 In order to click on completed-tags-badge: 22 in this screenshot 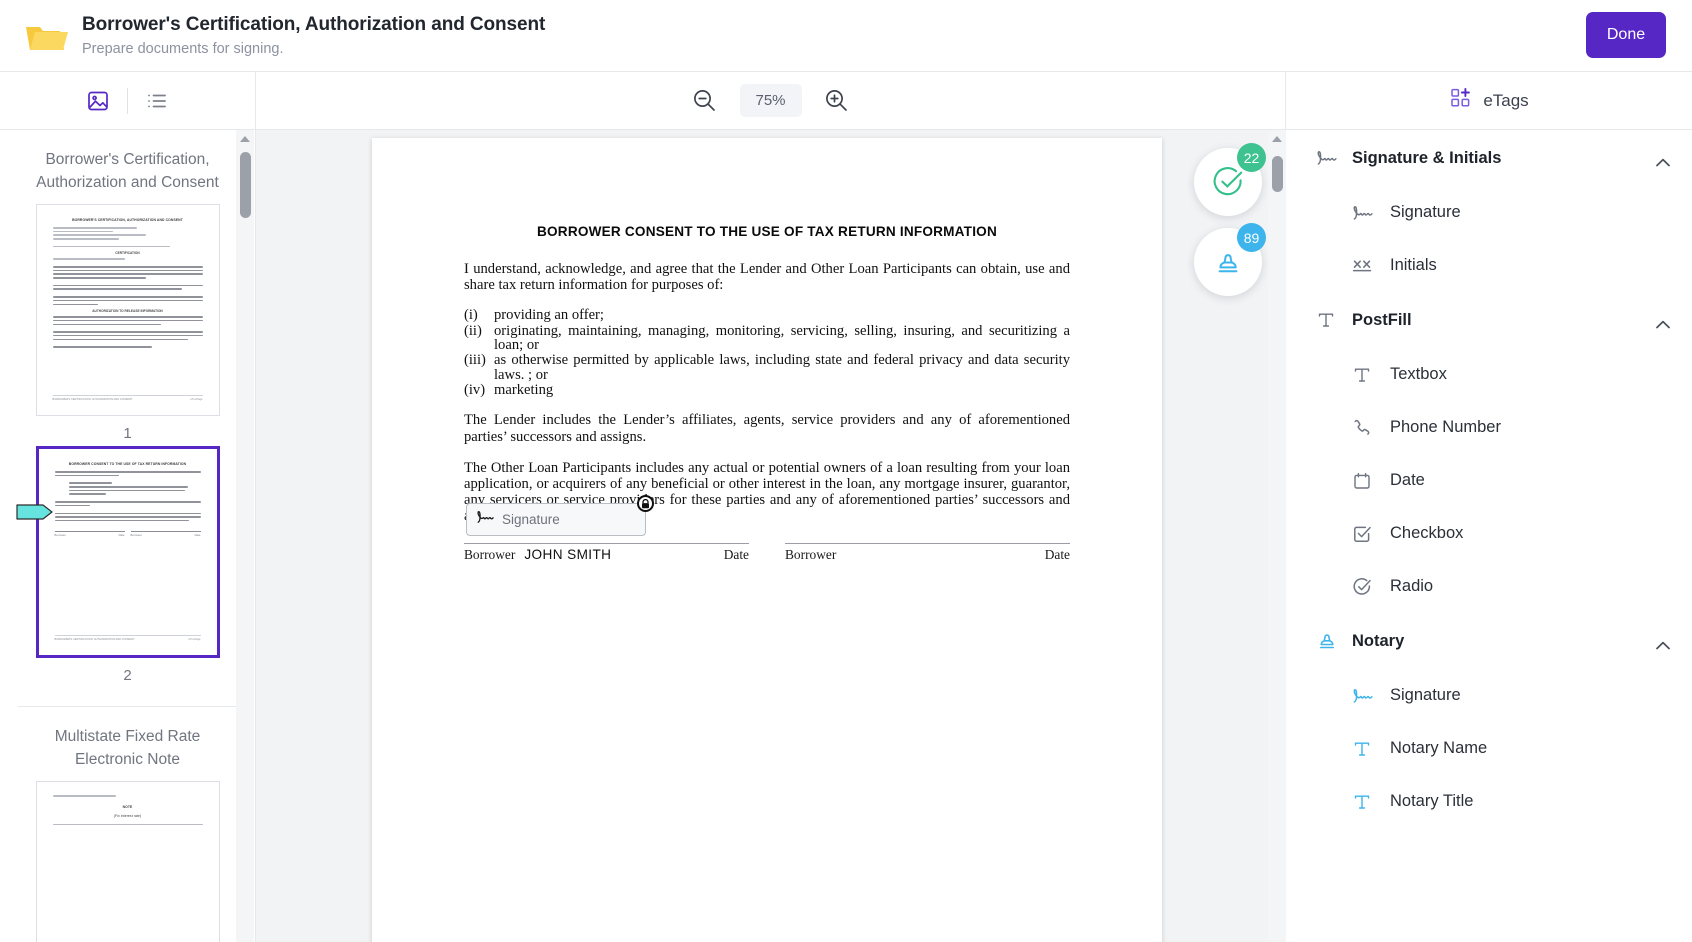, I will do `click(1251, 157)`.